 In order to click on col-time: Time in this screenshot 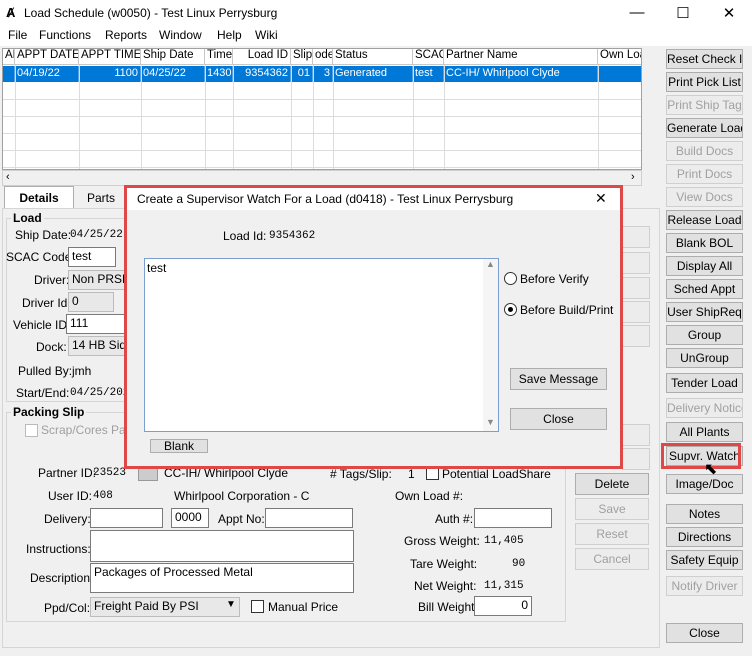, I will do `click(219, 57)`.